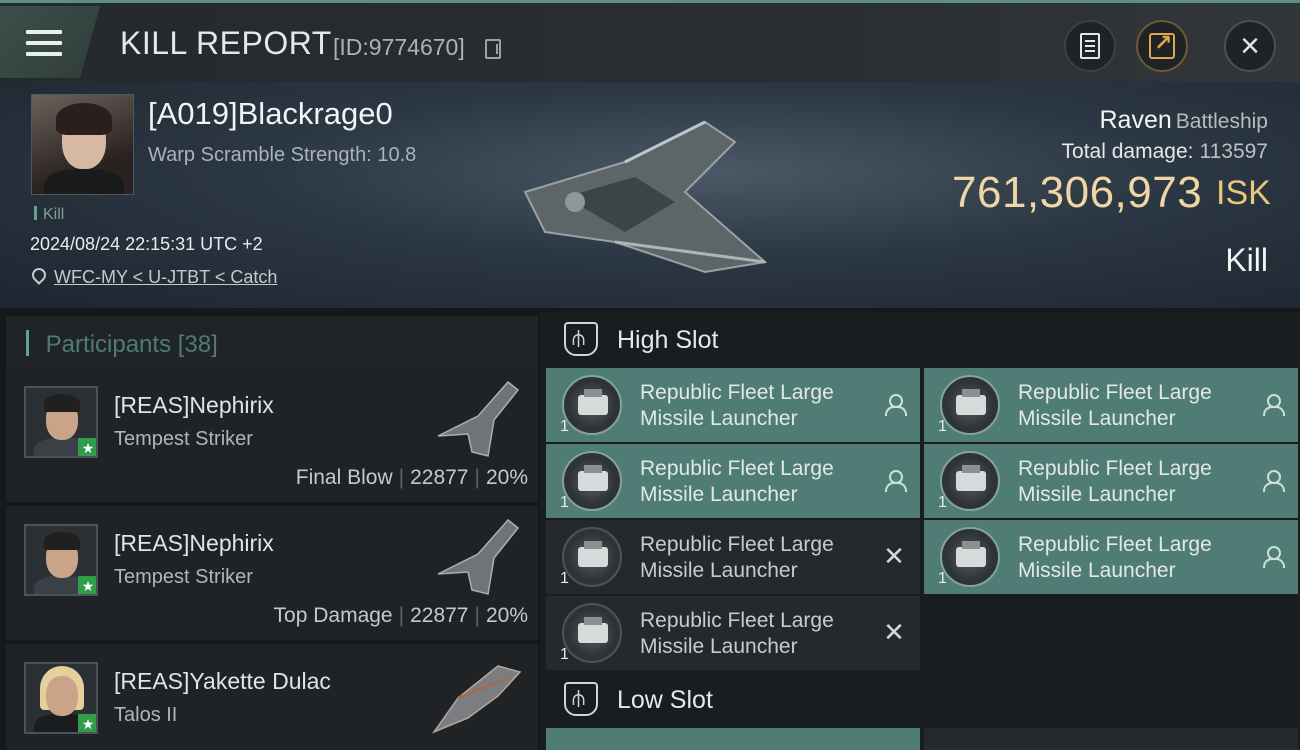 This screenshot has width=1300, height=750. I want to click on copy-icon, so click(493, 49).